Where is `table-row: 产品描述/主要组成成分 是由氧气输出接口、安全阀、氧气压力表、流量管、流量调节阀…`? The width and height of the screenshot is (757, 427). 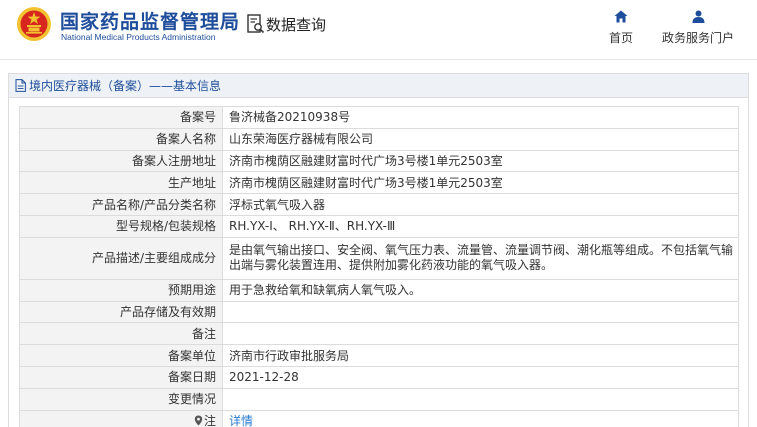
table-row: 产品描述/主要组成成分 是由氧气输出接口、安全阀、氧气压力表、流量管、流量调节阀… is located at coordinates (379, 258).